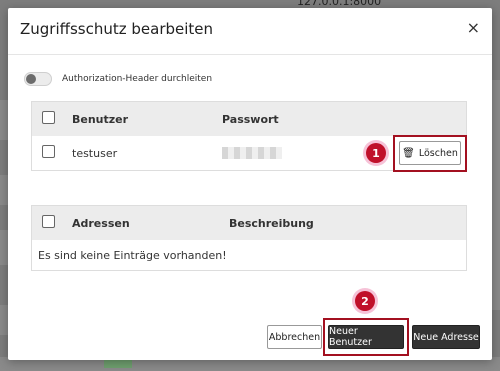  I want to click on annotation-marker-1: 1, so click(376, 153).